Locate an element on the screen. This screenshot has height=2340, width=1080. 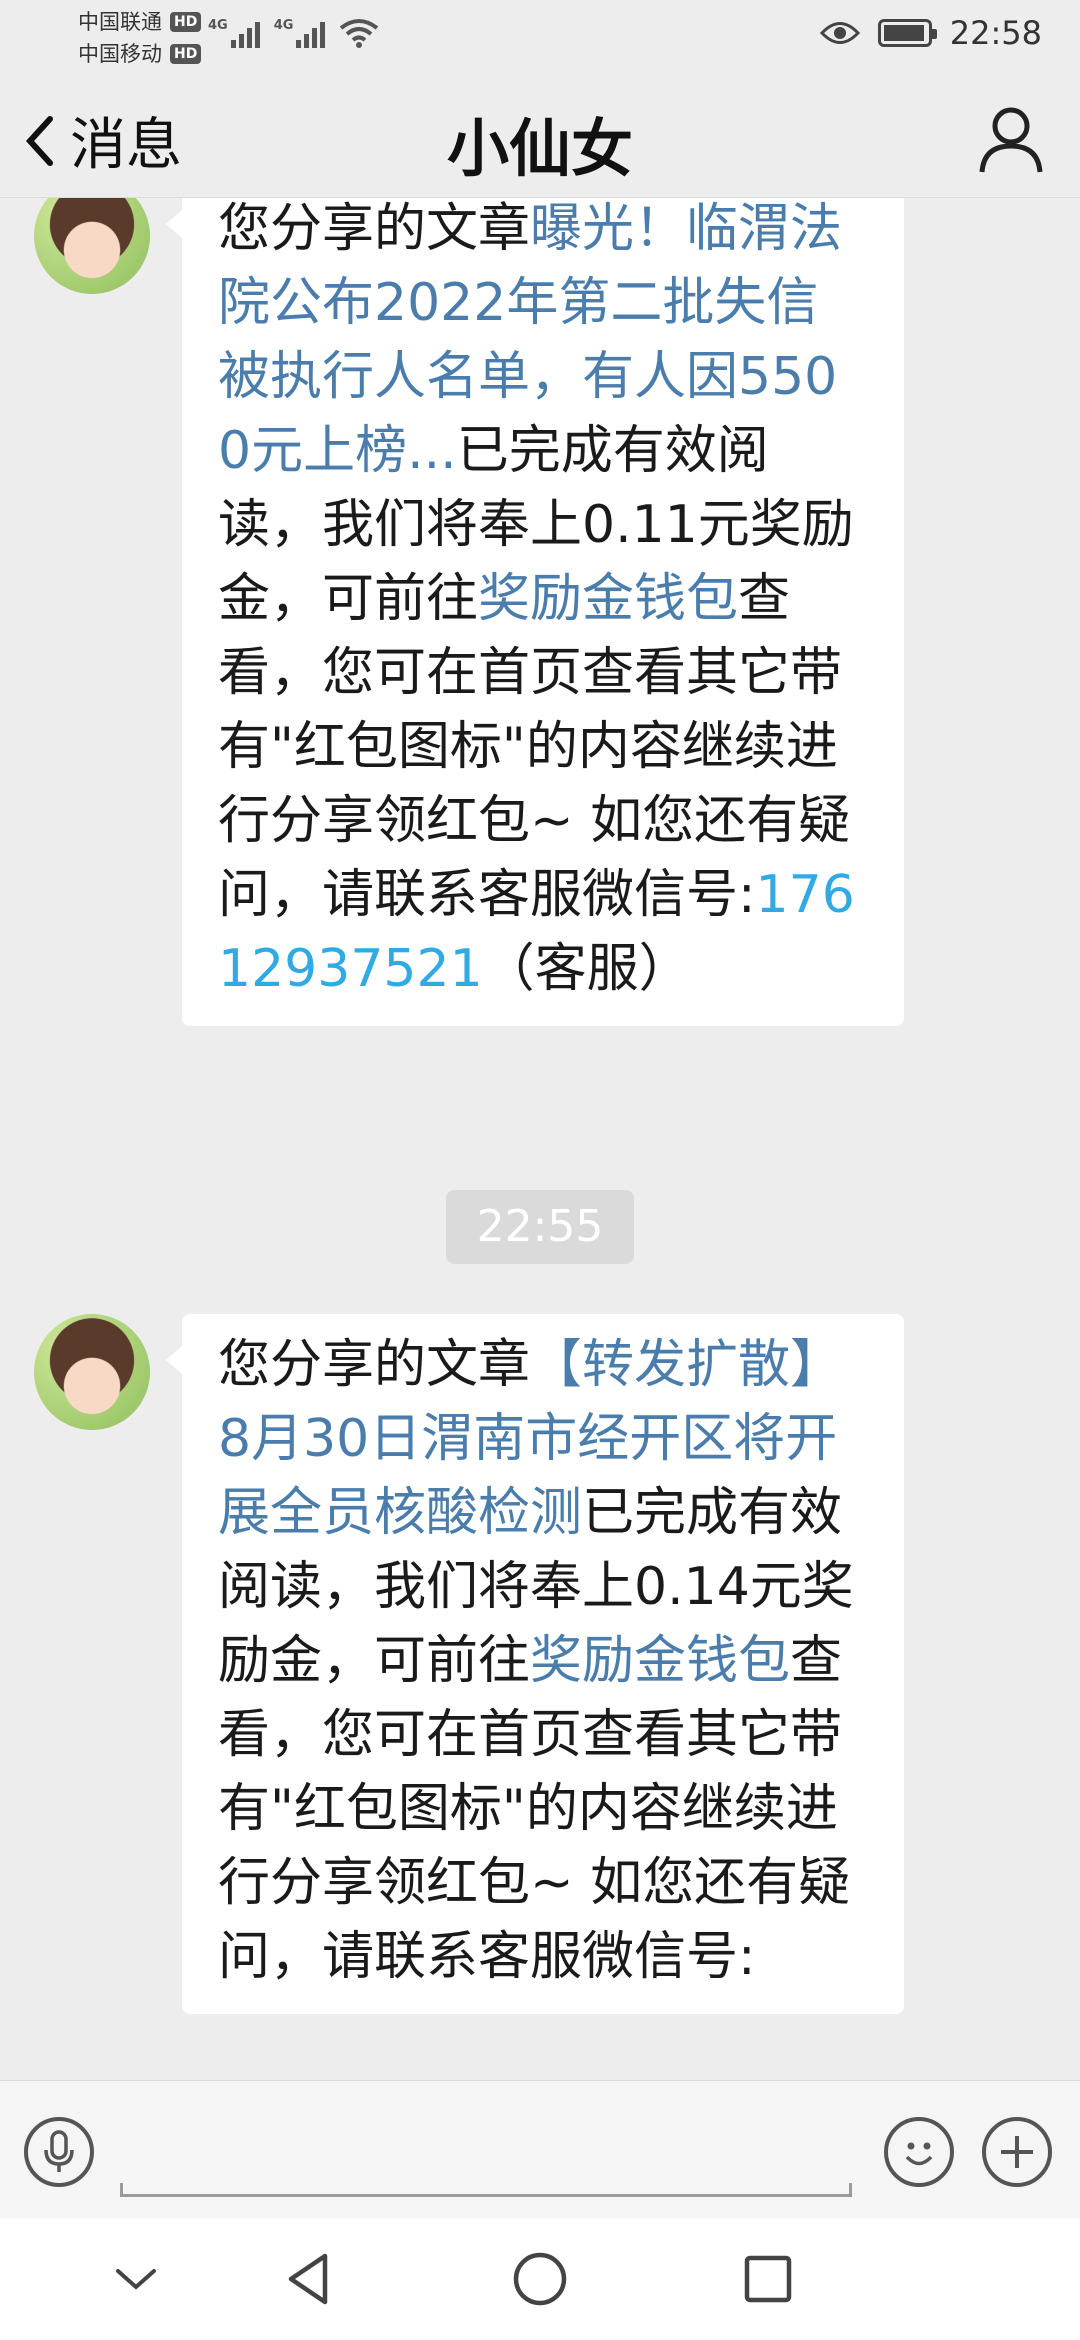
nav-recents-button is located at coordinates (768, 2279).